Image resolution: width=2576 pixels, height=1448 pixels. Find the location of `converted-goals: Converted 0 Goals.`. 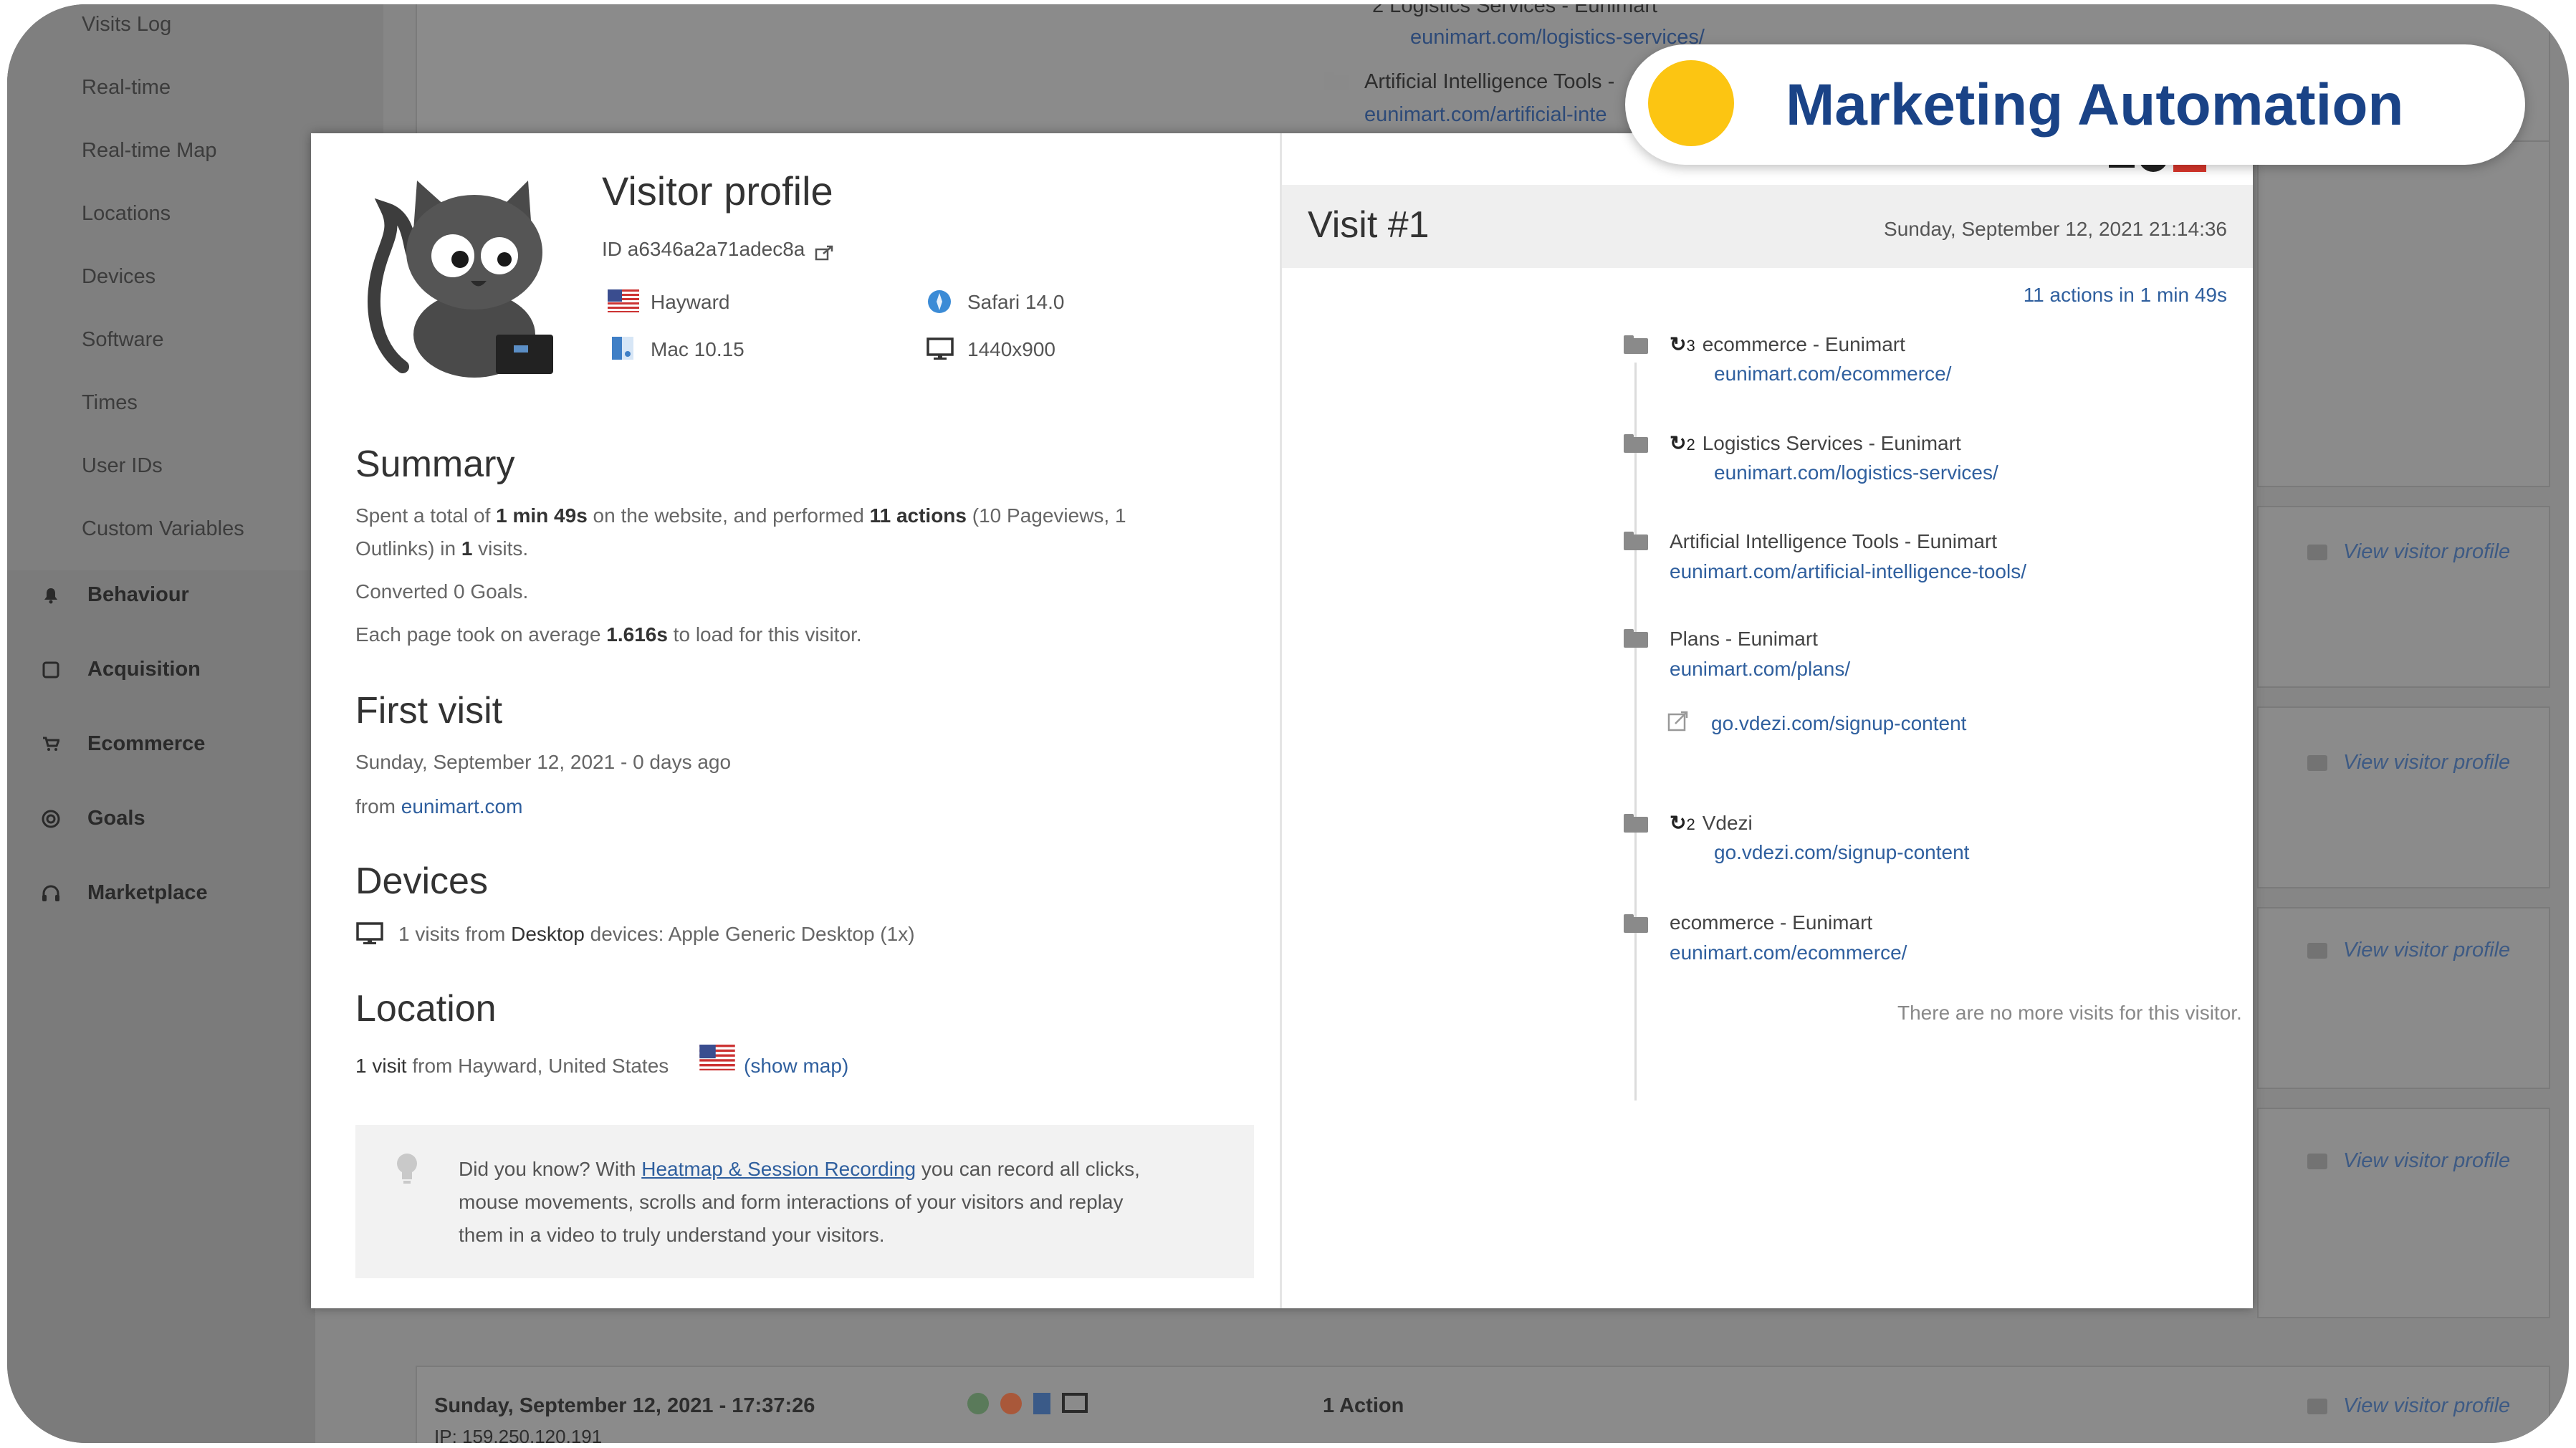

converted-goals: Converted 0 Goals. is located at coordinates (442, 591).